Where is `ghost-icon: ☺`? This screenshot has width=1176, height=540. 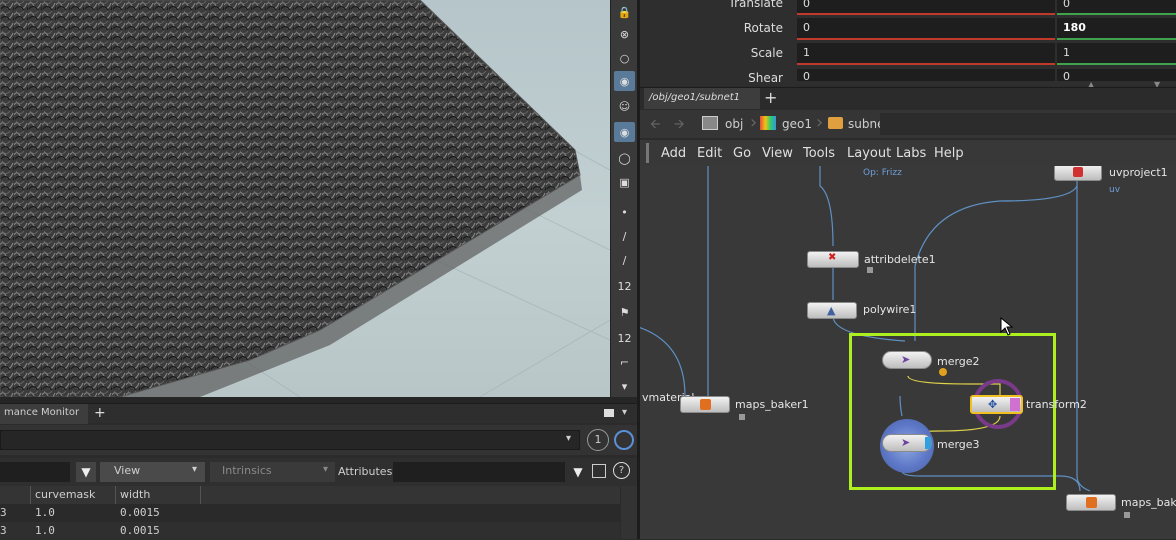
ghost-icon: ☺ is located at coordinates (624, 106).